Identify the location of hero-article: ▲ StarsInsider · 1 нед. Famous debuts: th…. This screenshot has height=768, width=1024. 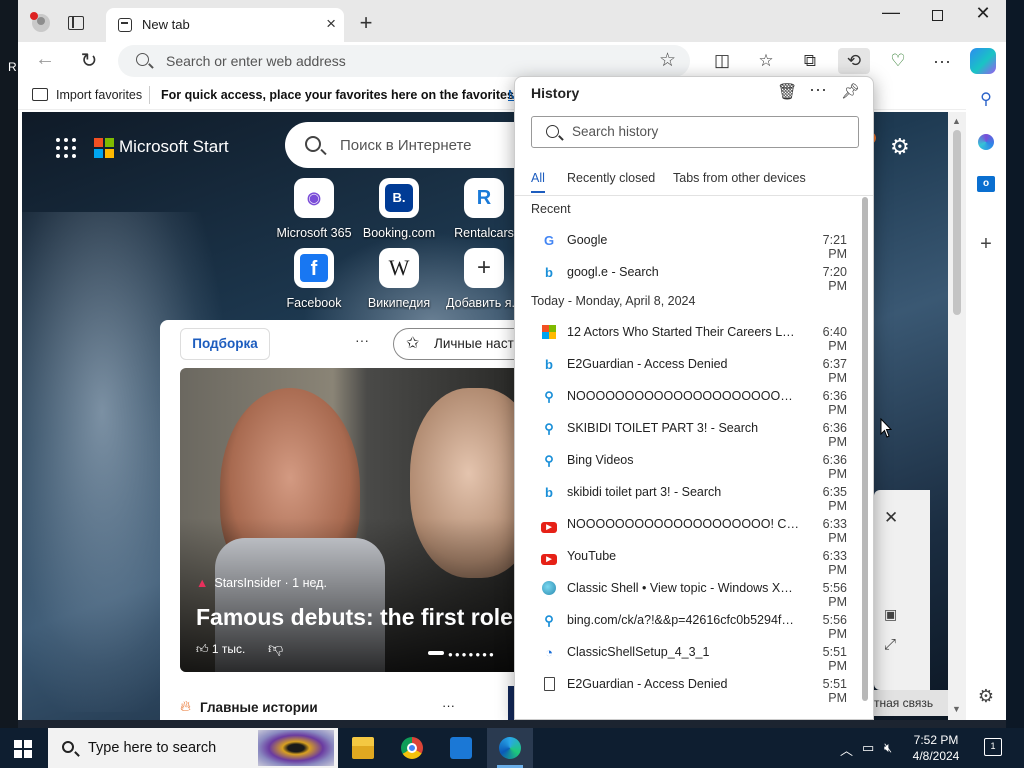
(350, 520).